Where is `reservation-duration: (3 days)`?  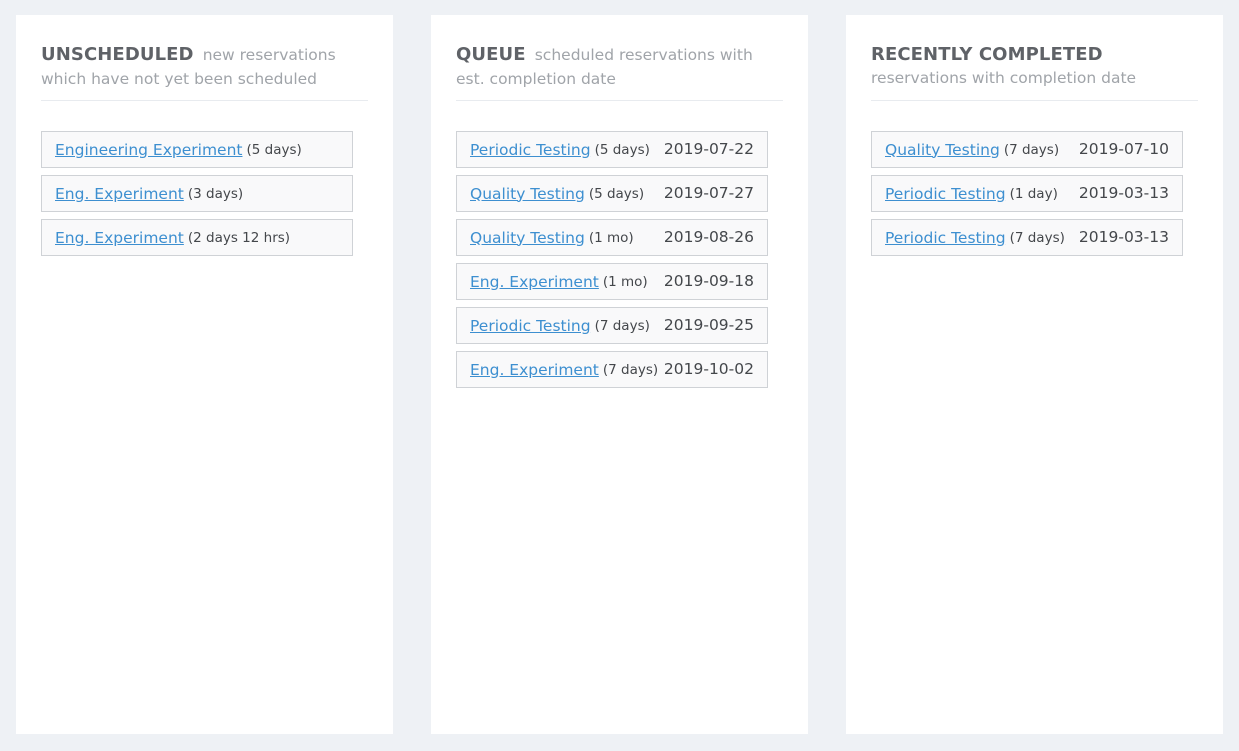
reservation-duration: (3 days) is located at coordinates (215, 193).